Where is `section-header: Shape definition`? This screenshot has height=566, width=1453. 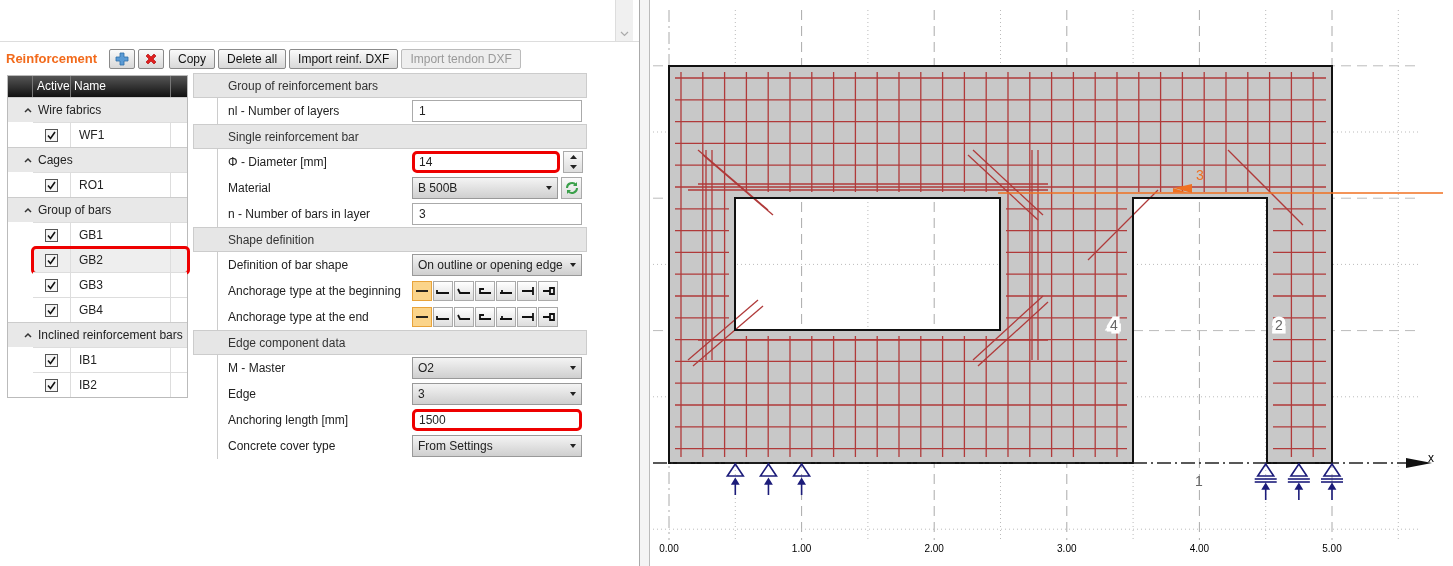 section-header: Shape definition is located at coordinates (271, 240).